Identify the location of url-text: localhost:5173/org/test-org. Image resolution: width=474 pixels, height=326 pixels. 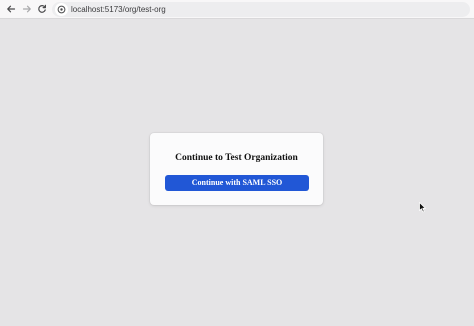
(118, 9).